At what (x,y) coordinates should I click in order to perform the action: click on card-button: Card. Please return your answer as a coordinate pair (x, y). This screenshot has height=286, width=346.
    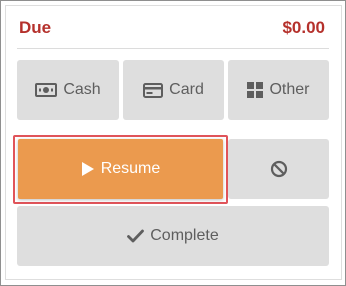
    Looking at the image, I should click on (173, 90).